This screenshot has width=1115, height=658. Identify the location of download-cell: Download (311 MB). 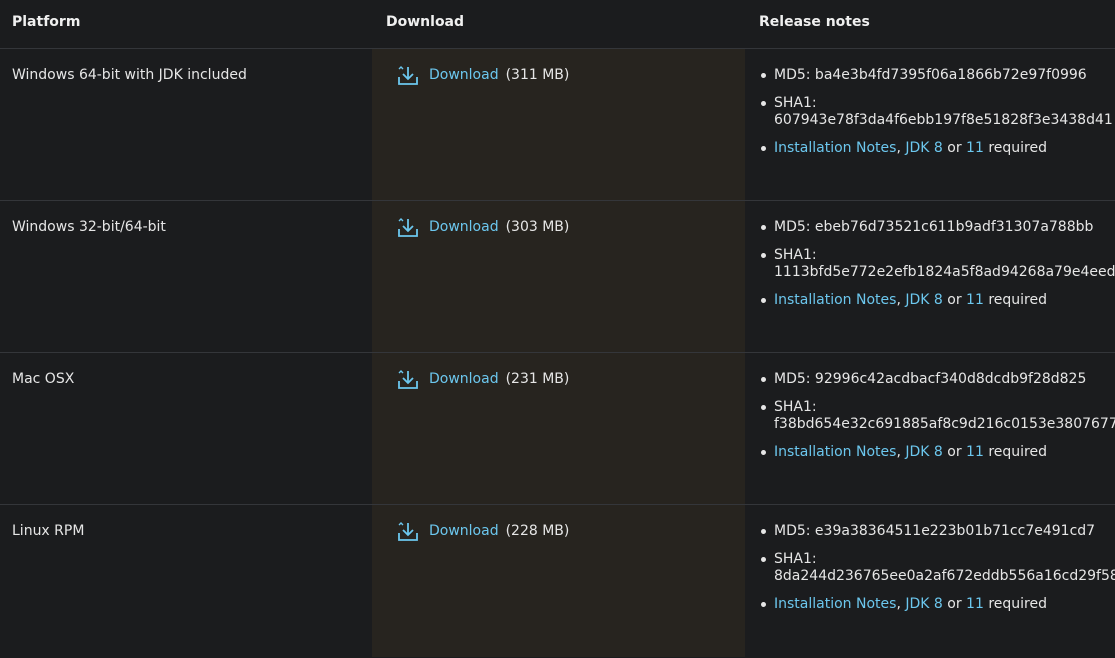
(482, 75).